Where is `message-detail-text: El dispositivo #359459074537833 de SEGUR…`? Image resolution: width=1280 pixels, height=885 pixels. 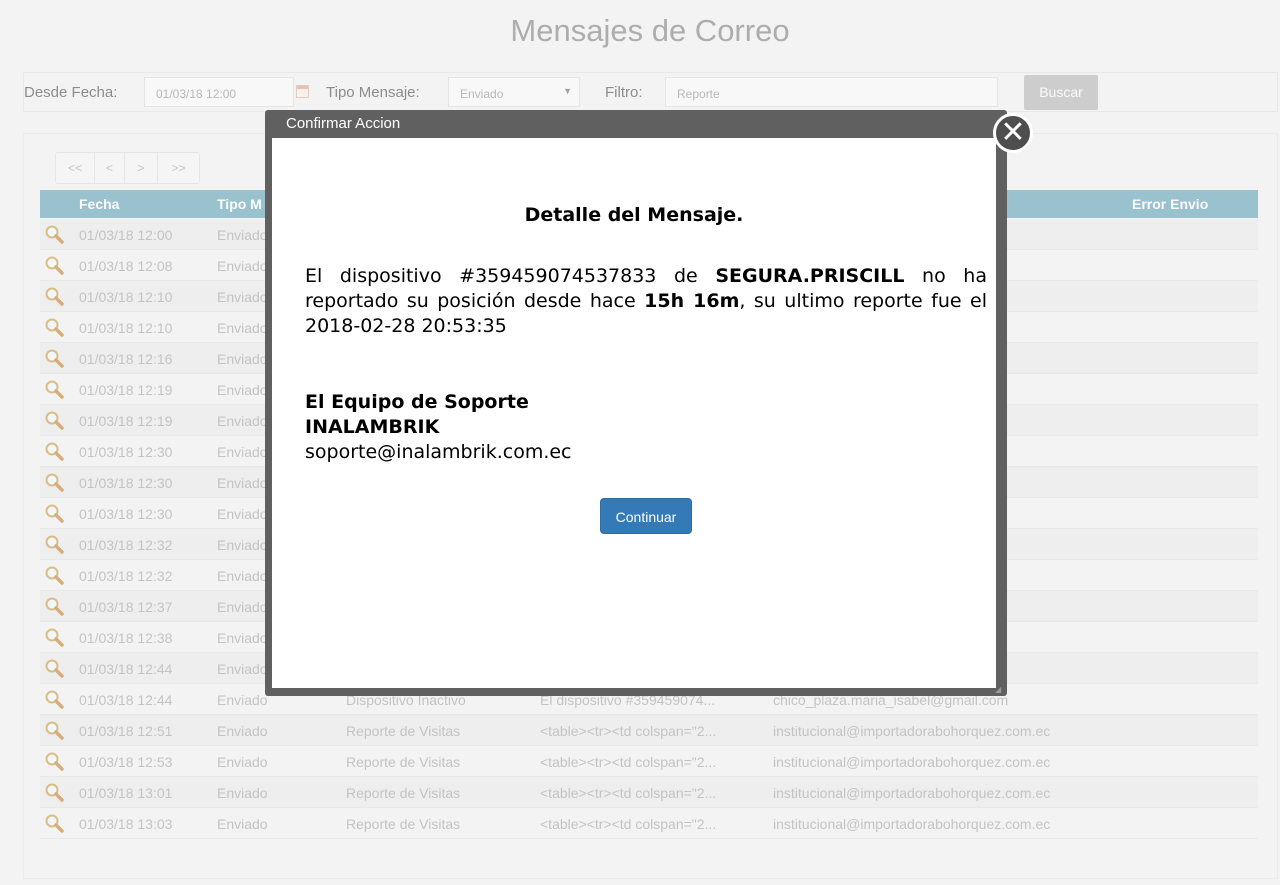
message-detail-text: El dispositivo #359459074537833 de SEGUR… is located at coordinates (646, 301).